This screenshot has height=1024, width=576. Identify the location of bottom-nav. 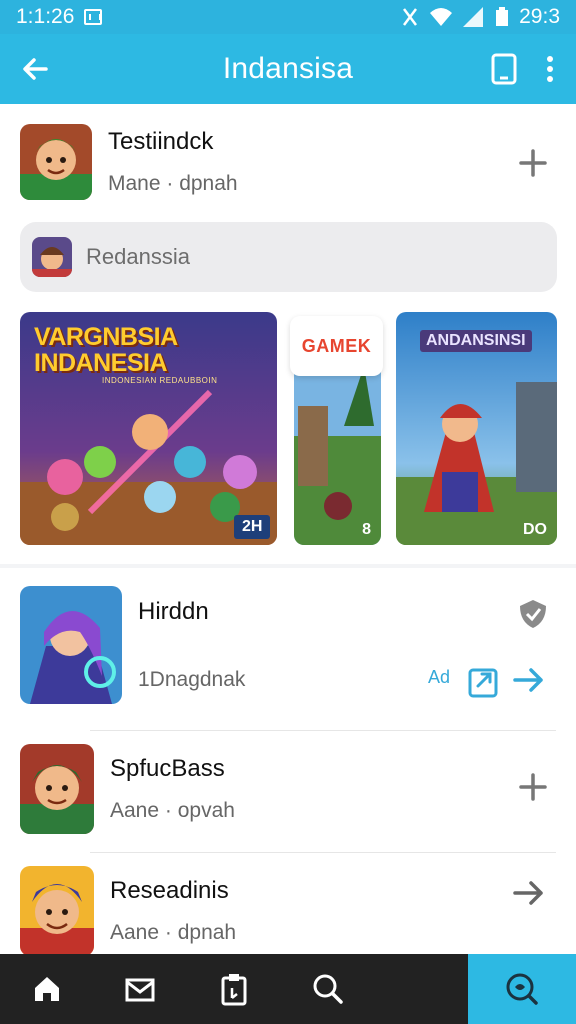
(288, 989).